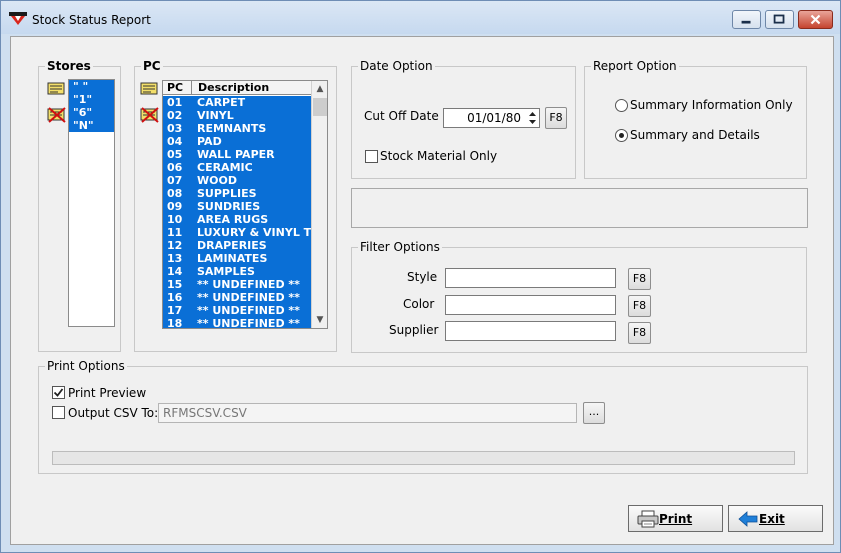 The width and height of the screenshot is (841, 553). What do you see at coordinates (175, 284) in the screenshot?
I see `pc-code-cell: 15` at bounding box center [175, 284].